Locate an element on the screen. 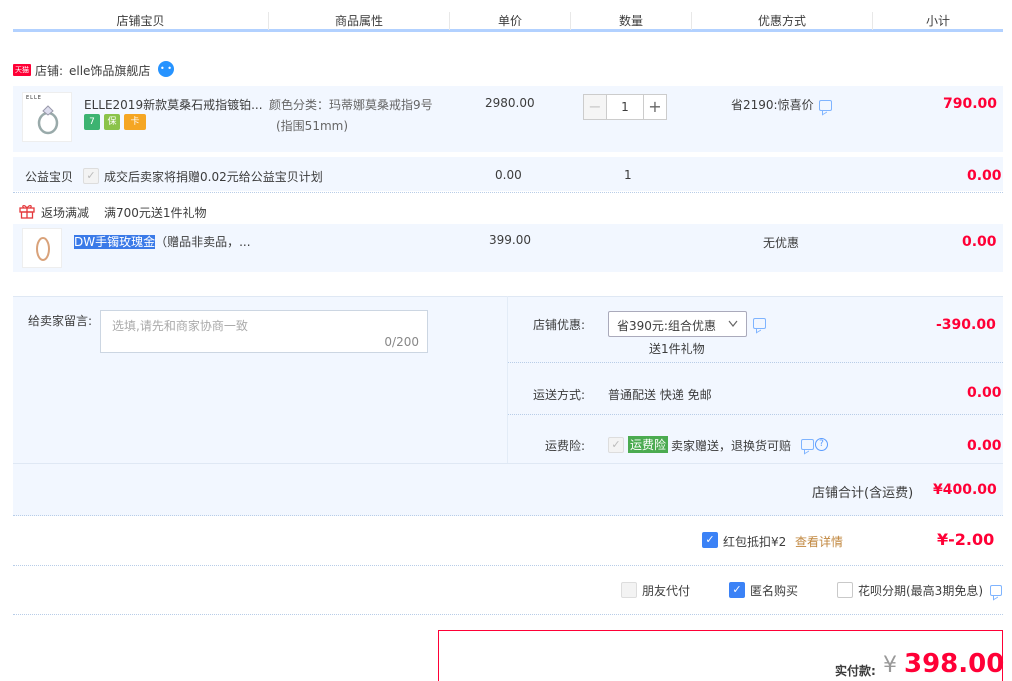 This screenshot has width=1012, height=681. col-shop-item: 店铺宝贝 is located at coordinates (140, 21).